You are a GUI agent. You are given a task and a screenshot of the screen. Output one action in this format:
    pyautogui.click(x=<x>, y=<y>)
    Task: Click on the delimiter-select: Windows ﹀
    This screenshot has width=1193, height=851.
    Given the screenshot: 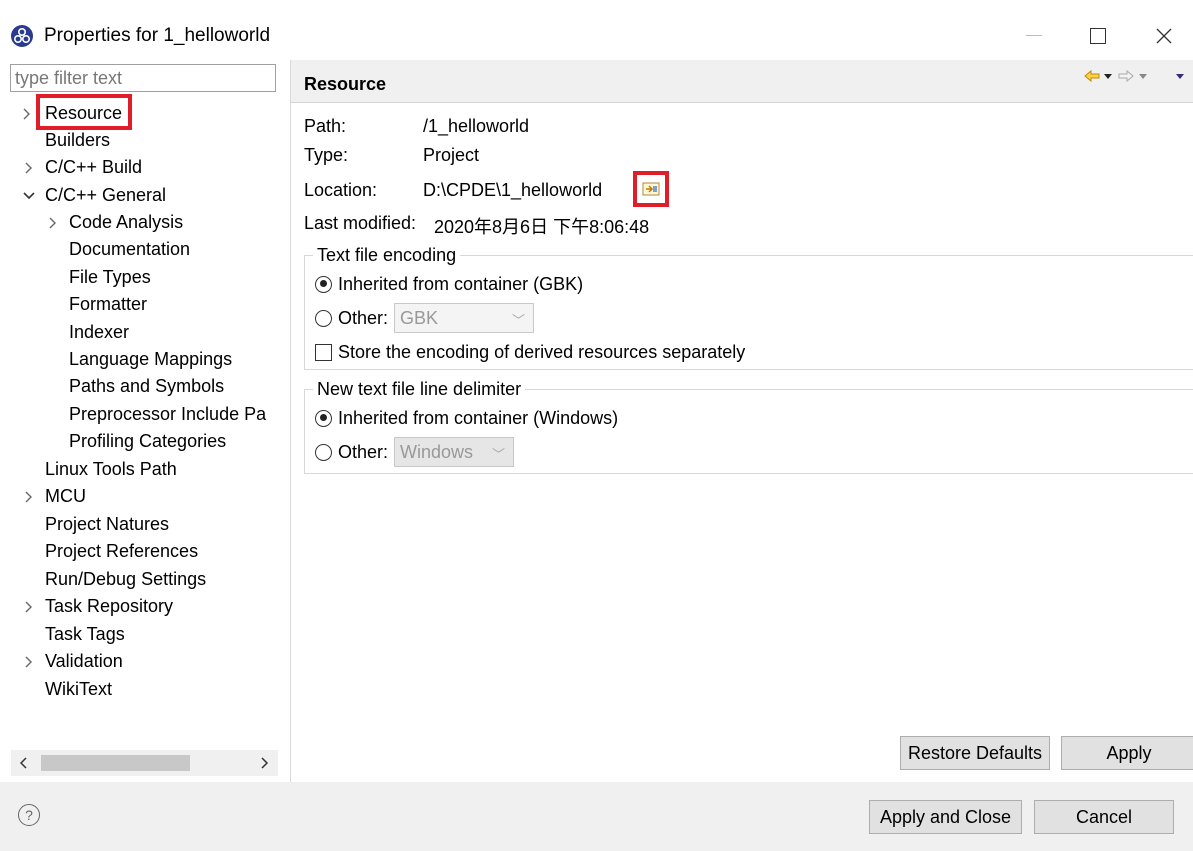 What is the action you would take?
    pyautogui.click(x=454, y=452)
    